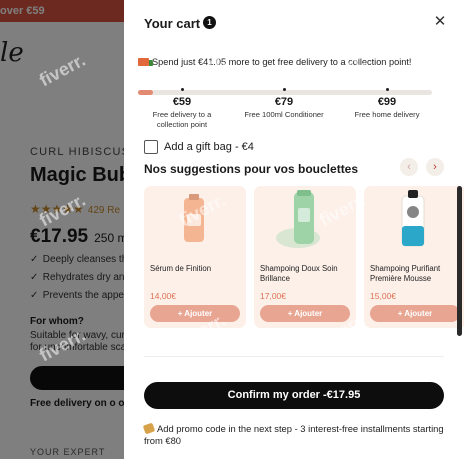 Image resolution: width=464 pixels, height=459 pixels. I want to click on milestone-amount: €59, so click(182, 102).